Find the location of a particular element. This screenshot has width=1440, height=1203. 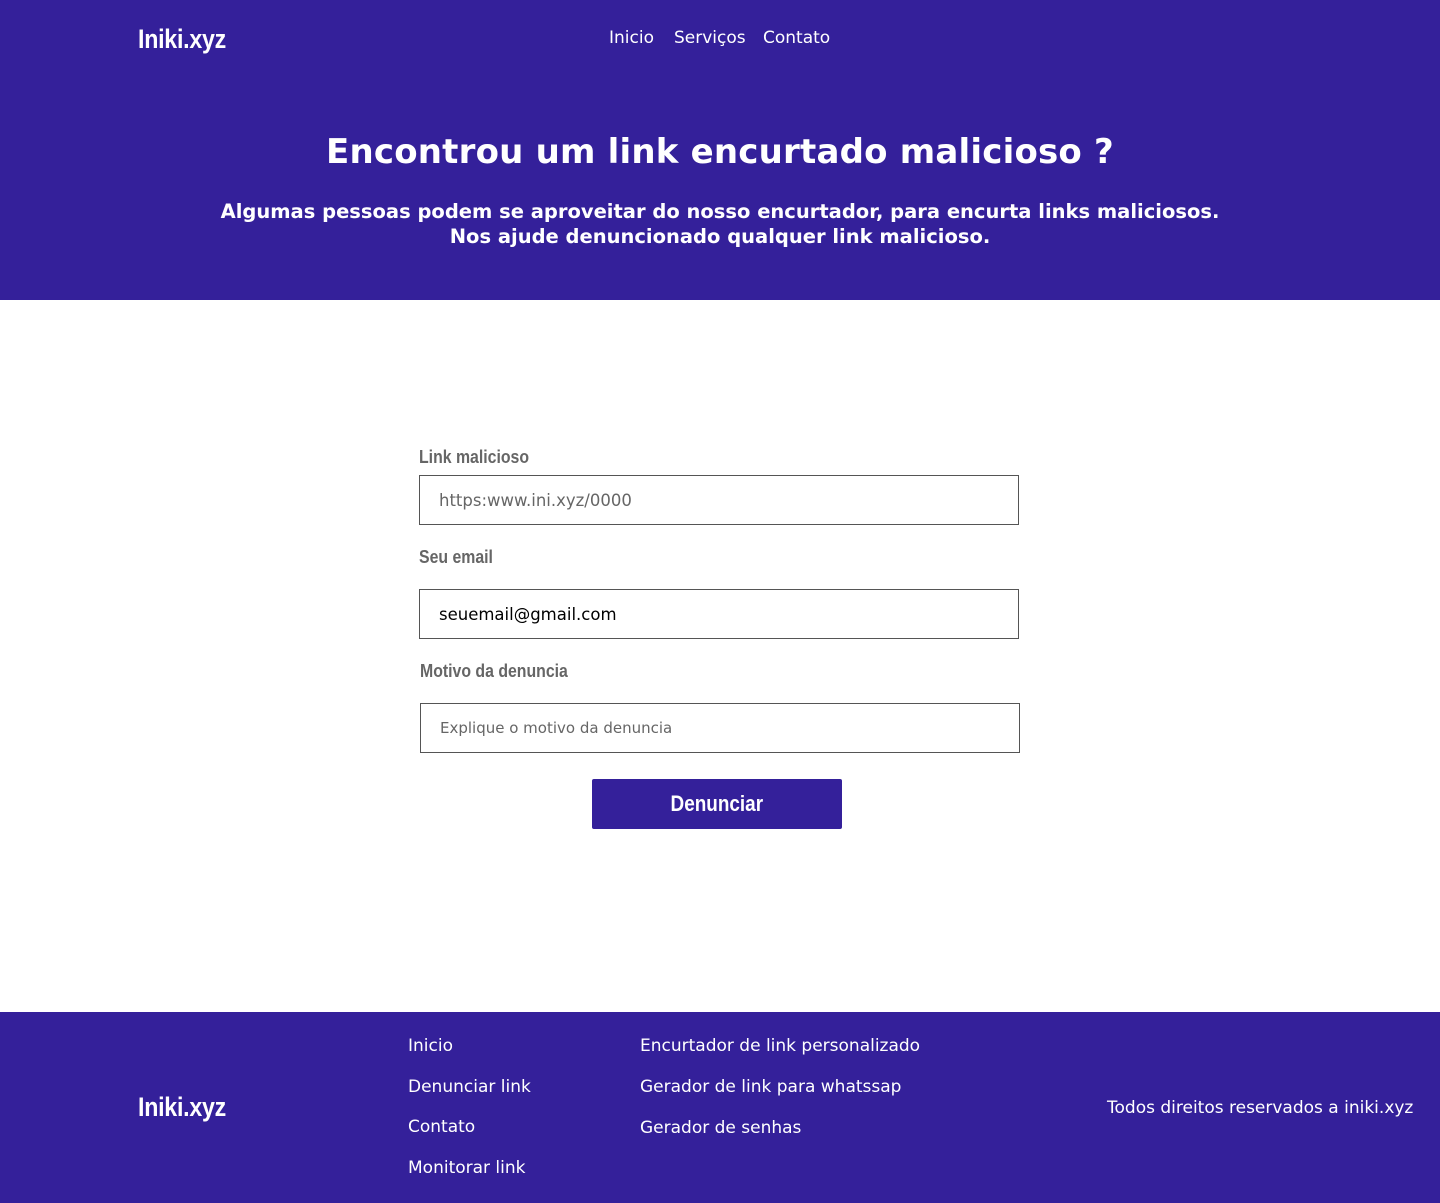

logo: Iniki.xyz is located at coordinates (182, 39).